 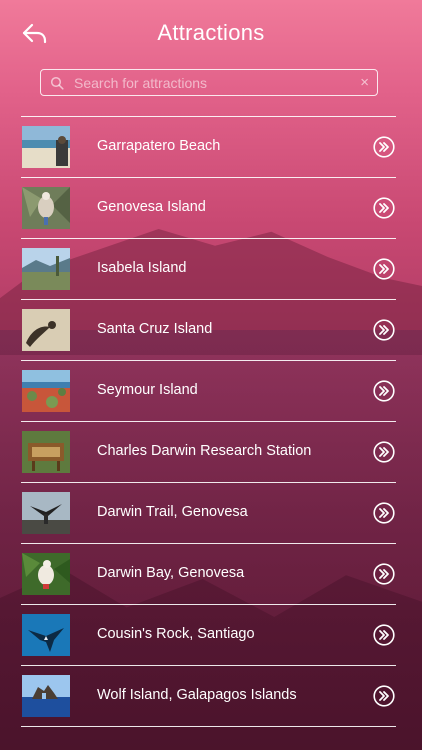 I want to click on list-item-charles-darwin-research-station: Charles Darwin Research Station, so click(x=208, y=452).